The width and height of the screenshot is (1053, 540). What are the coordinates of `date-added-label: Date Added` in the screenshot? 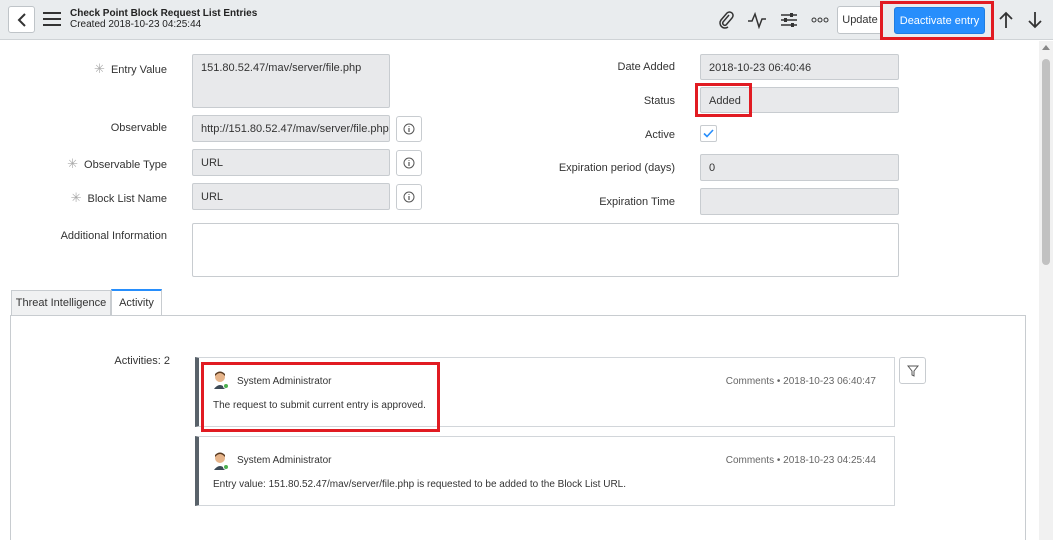 It's located at (646, 67).